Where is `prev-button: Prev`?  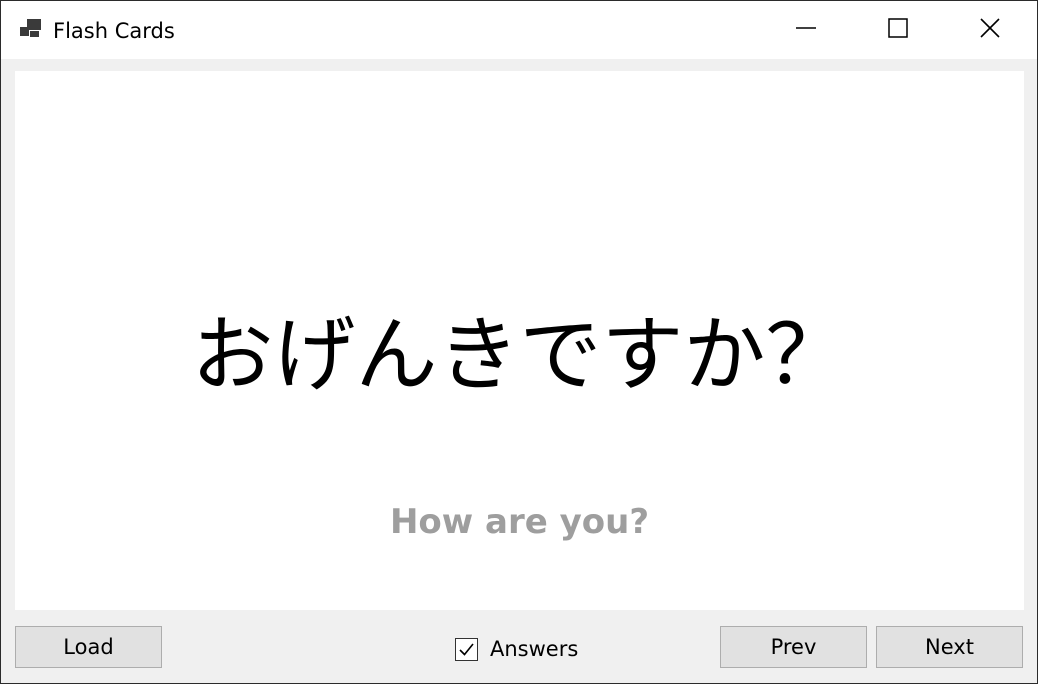 prev-button: Prev is located at coordinates (793, 647).